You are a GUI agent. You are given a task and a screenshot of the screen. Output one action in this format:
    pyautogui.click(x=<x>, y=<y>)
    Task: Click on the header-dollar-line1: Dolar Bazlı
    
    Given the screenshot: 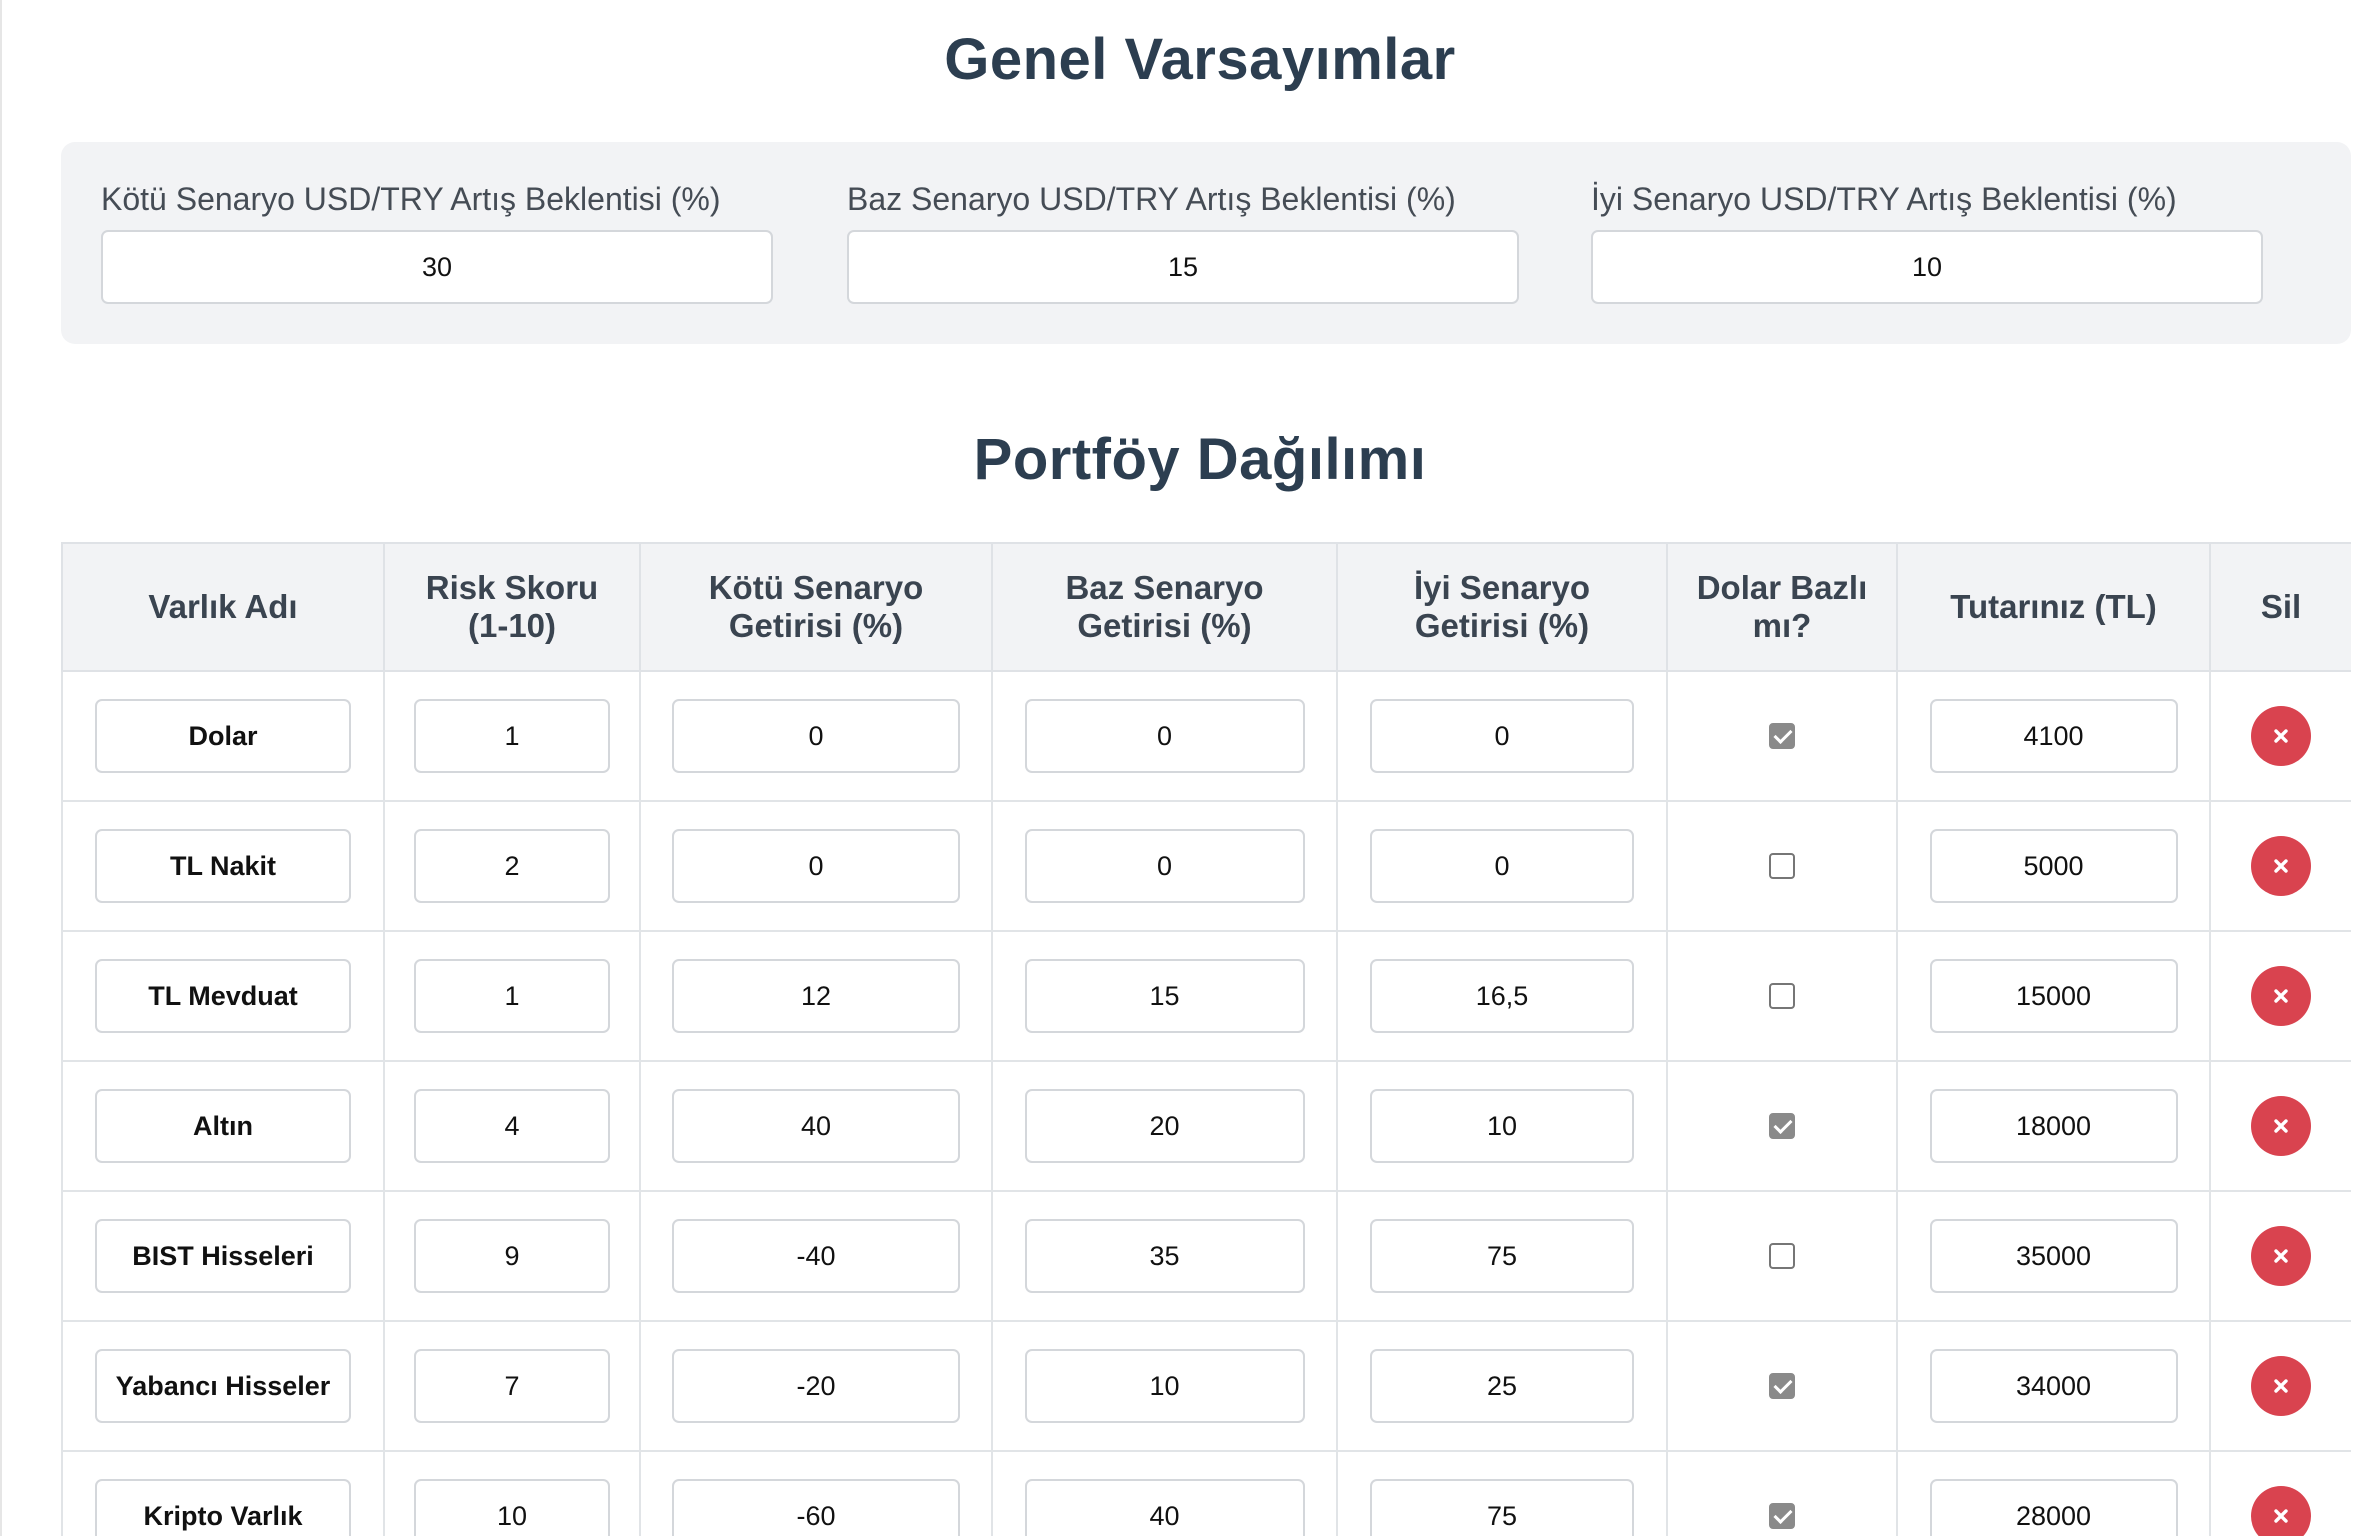 What is the action you would take?
    pyautogui.click(x=1782, y=587)
    